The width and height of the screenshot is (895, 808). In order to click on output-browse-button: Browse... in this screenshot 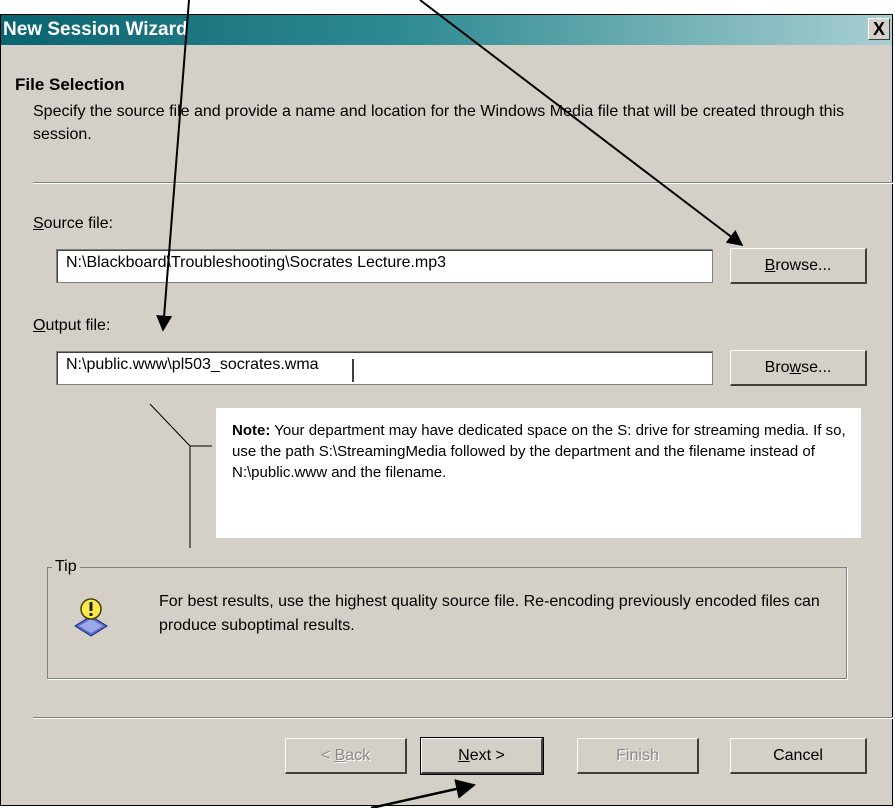, I will do `click(798, 368)`.